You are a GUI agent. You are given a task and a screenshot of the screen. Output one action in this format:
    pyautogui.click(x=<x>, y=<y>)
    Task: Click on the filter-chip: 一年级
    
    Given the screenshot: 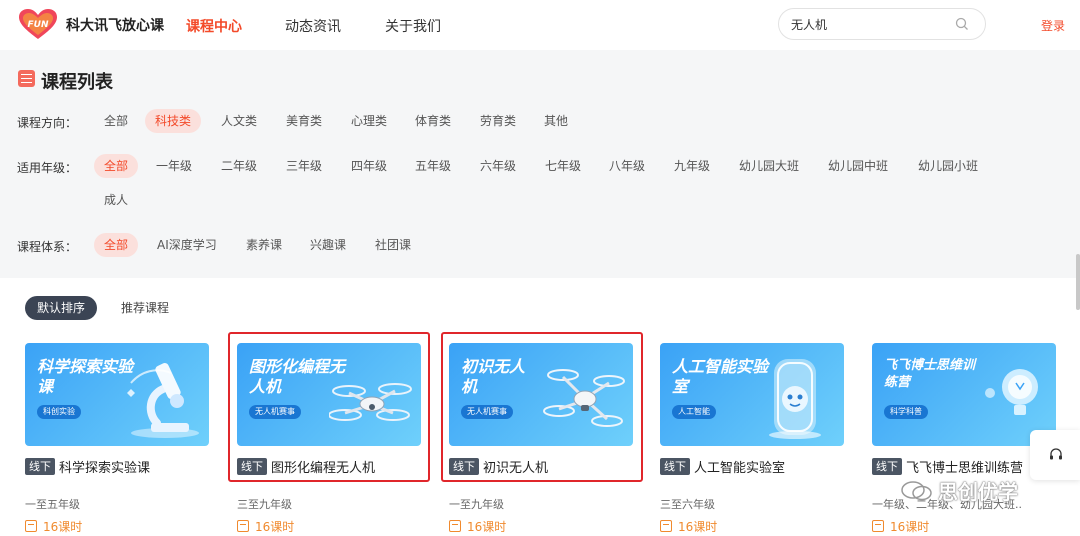 What is the action you would take?
    pyautogui.click(x=174, y=166)
    